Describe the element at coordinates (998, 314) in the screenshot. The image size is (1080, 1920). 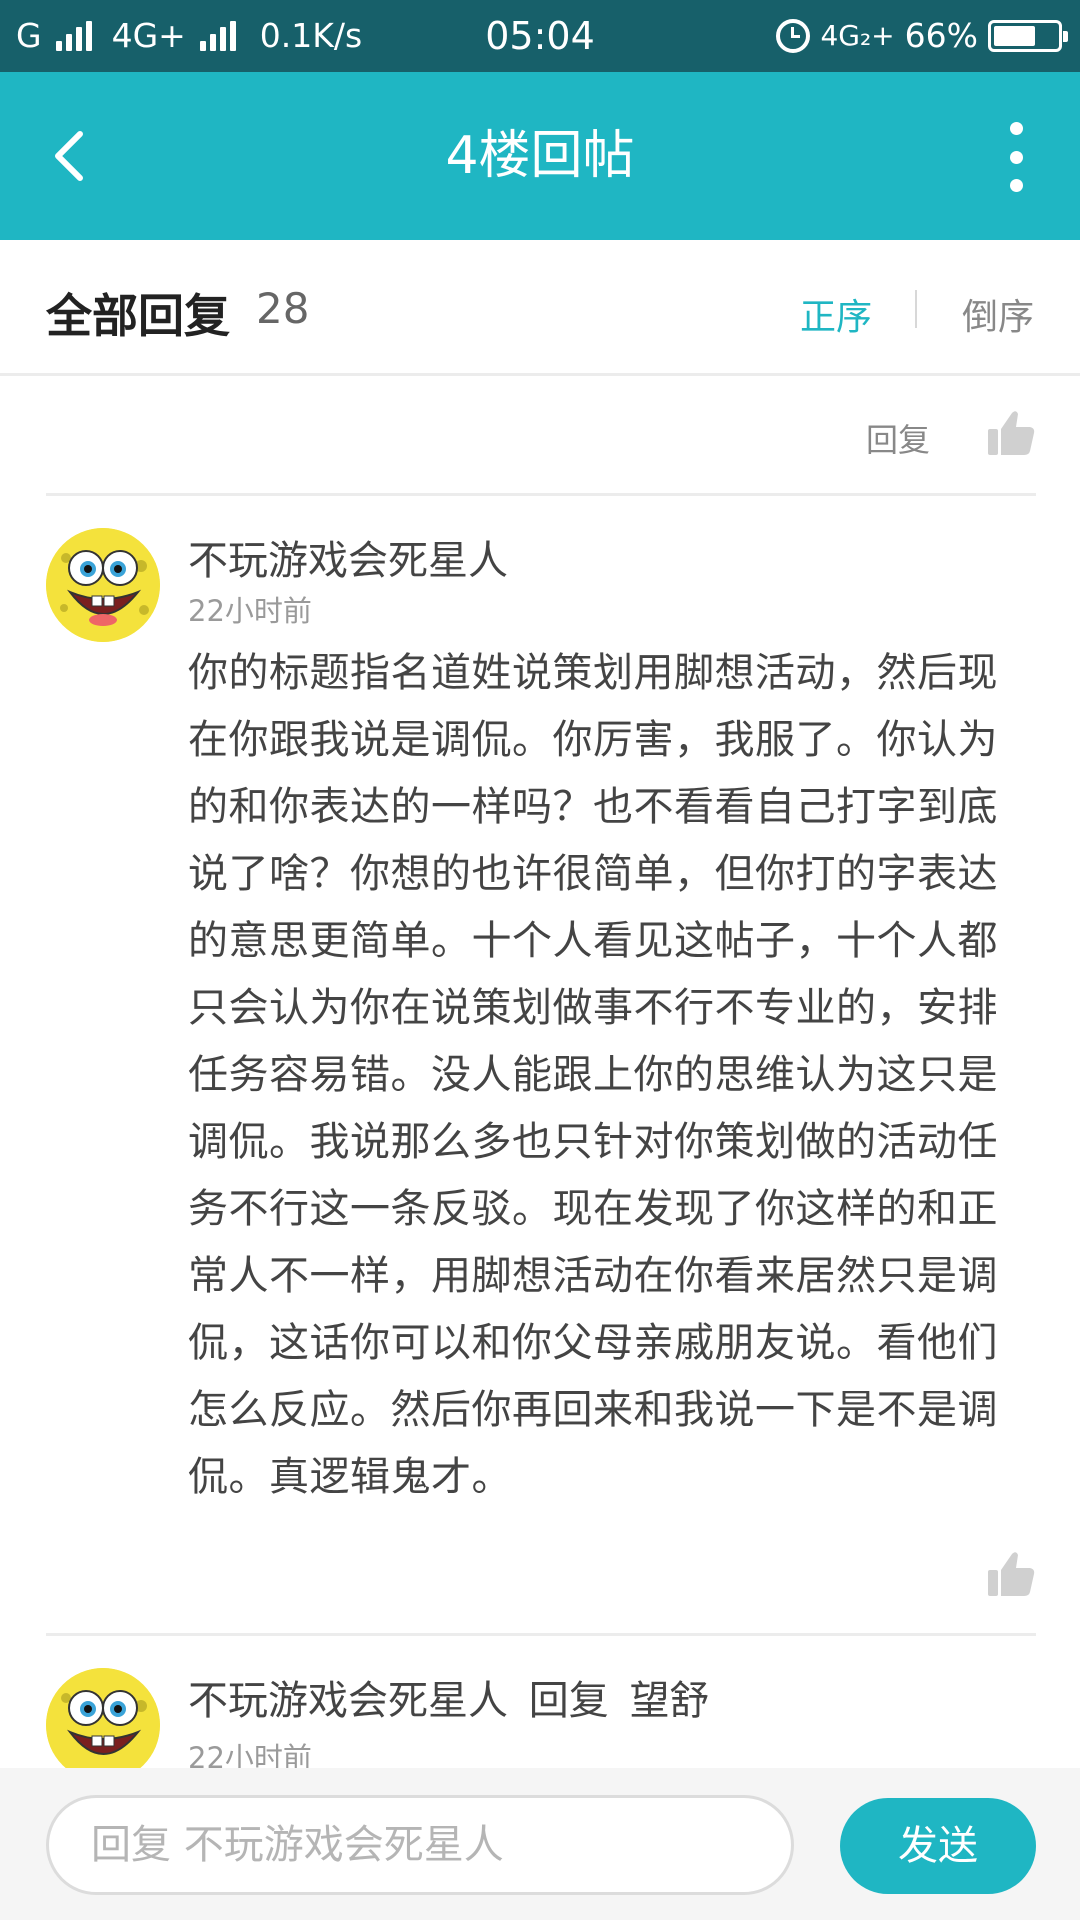
I see `sort-descending-tab: 倒序` at that location.